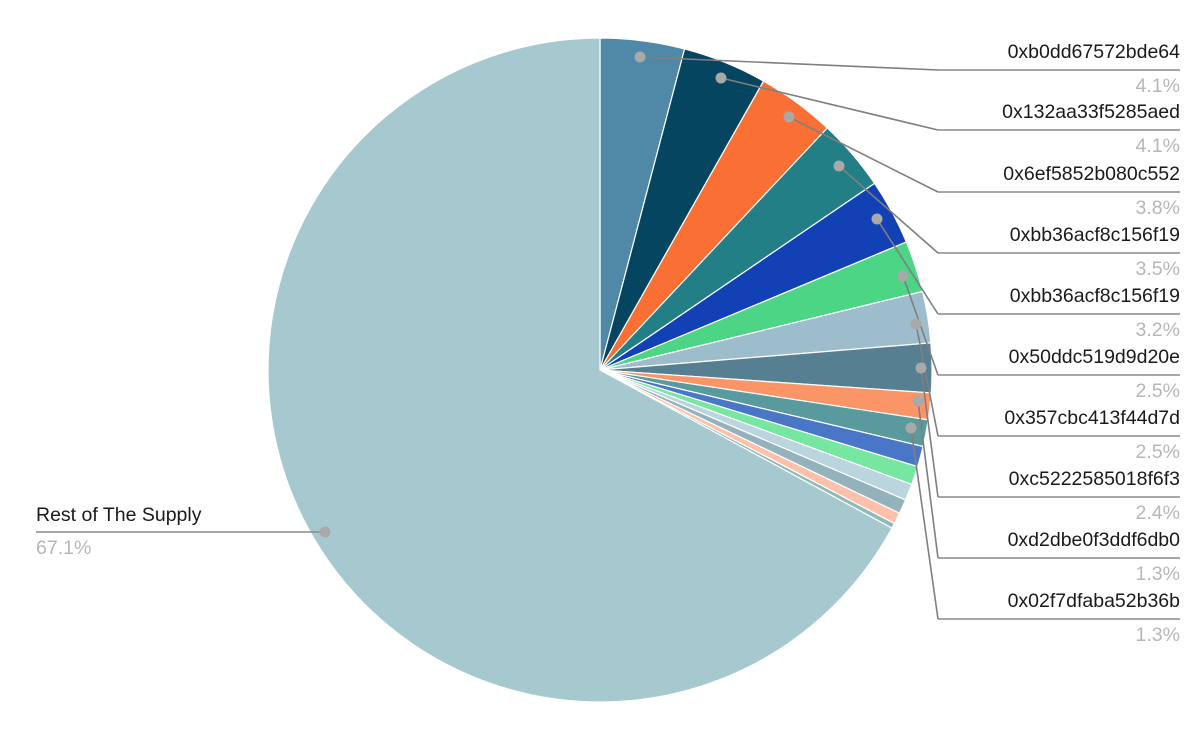 The image size is (1200, 742). I want to click on callout-label-text: 0xd2dbe0f3ddf6db0, so click(1094, 540).